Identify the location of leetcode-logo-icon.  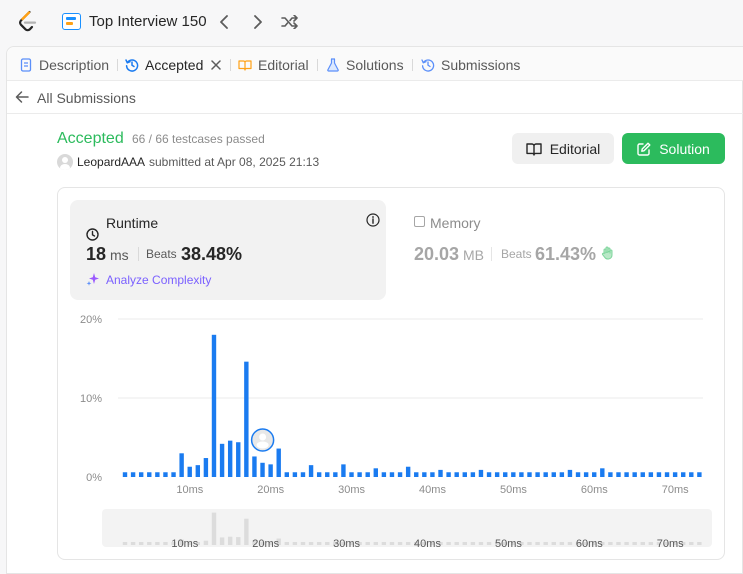
(28, 22).